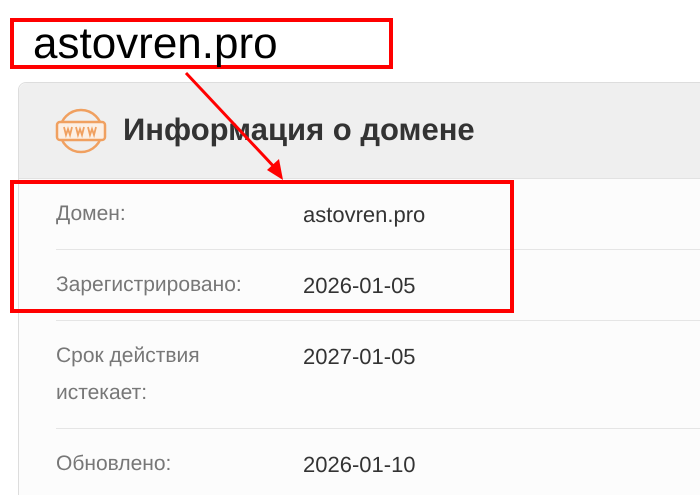  Describe the element at coordinates (81, 131) in the screenshot. I see `www-icon` at that location.